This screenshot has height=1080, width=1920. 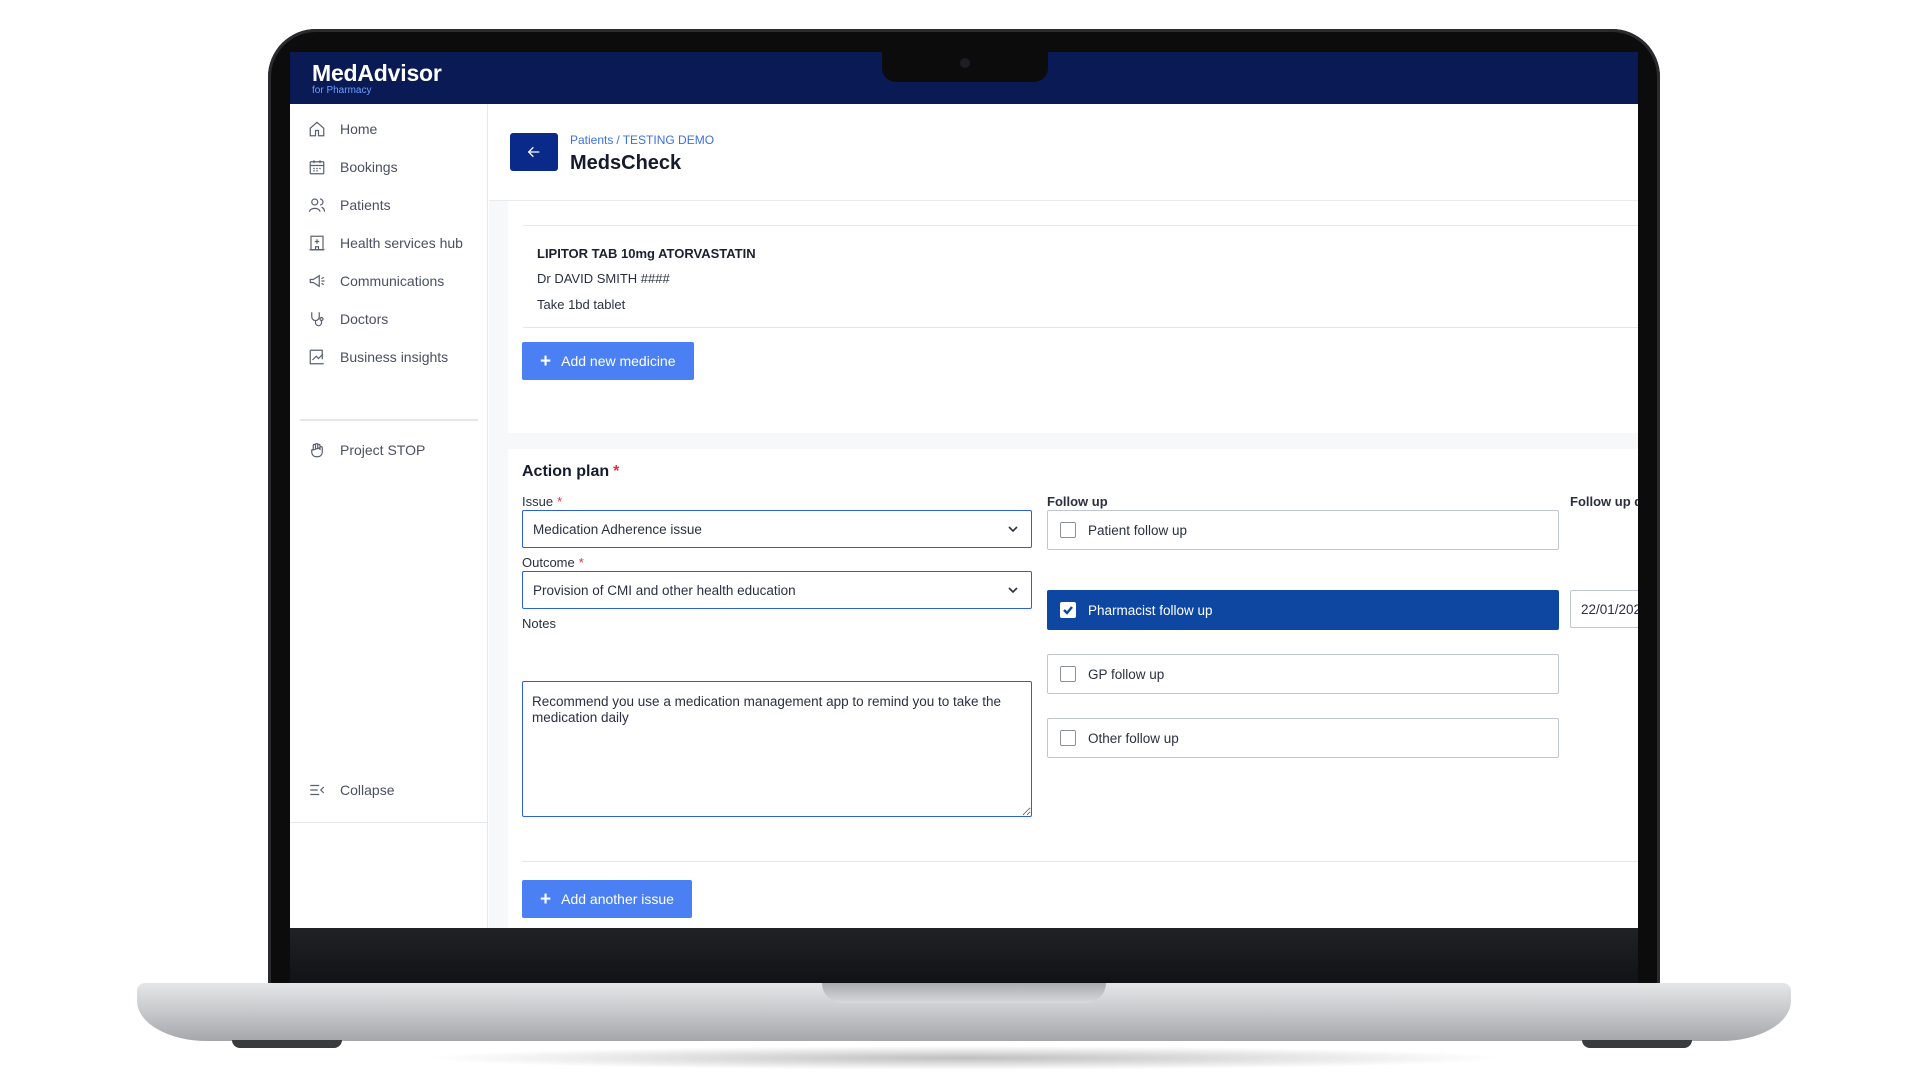 I want to click on add-new-medicine-button: + Add new medicine, so click(x=608, y=361).